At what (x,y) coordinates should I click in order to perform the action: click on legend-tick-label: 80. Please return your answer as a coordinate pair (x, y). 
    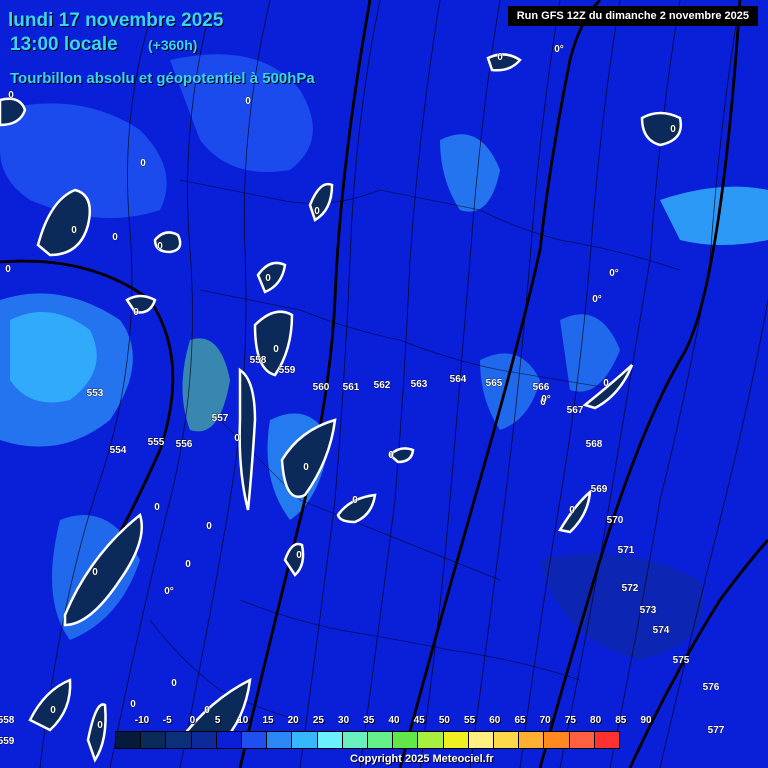
    Looking at the image, I should click on (596, 720).